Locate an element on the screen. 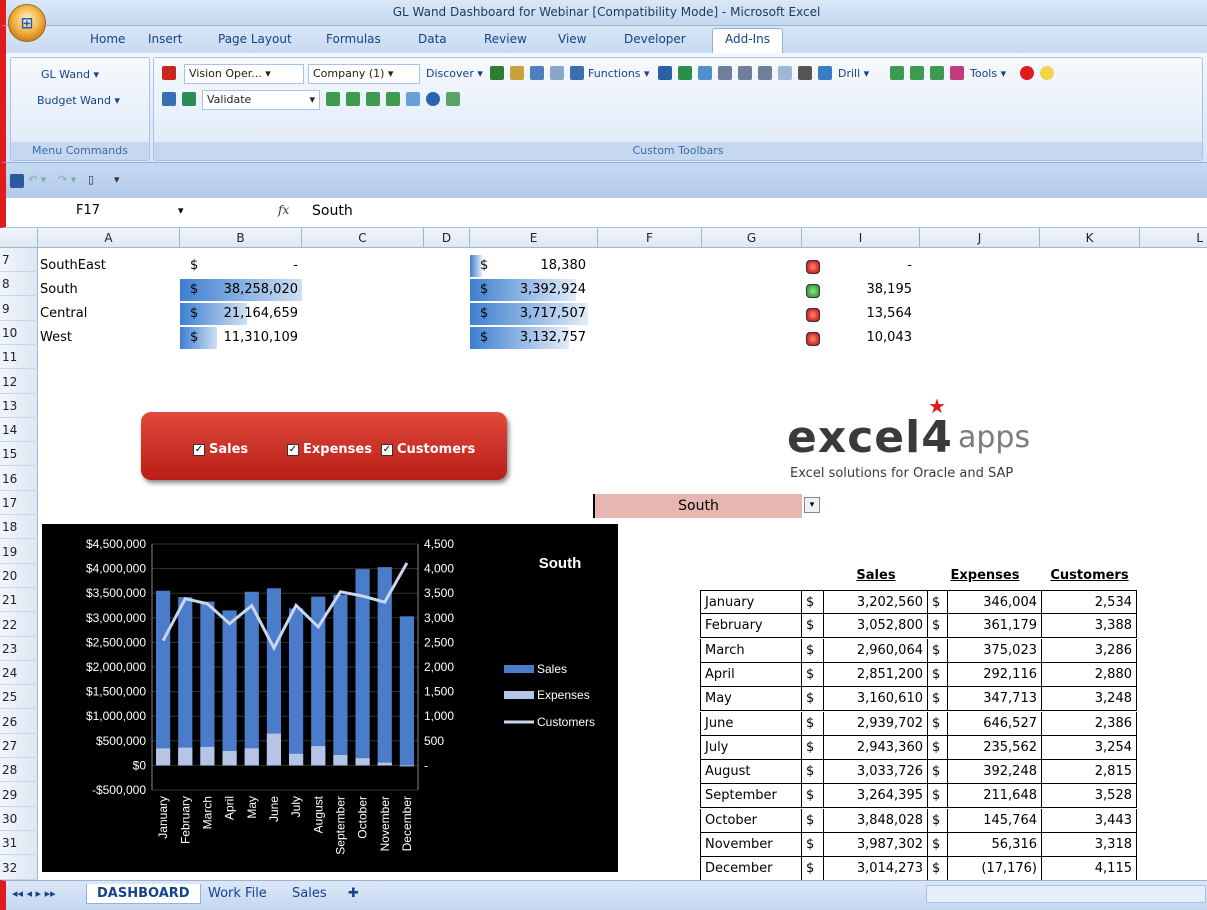 This screenshot has height=910, width=1207. column-header: C is located at coordinates (363, 238).